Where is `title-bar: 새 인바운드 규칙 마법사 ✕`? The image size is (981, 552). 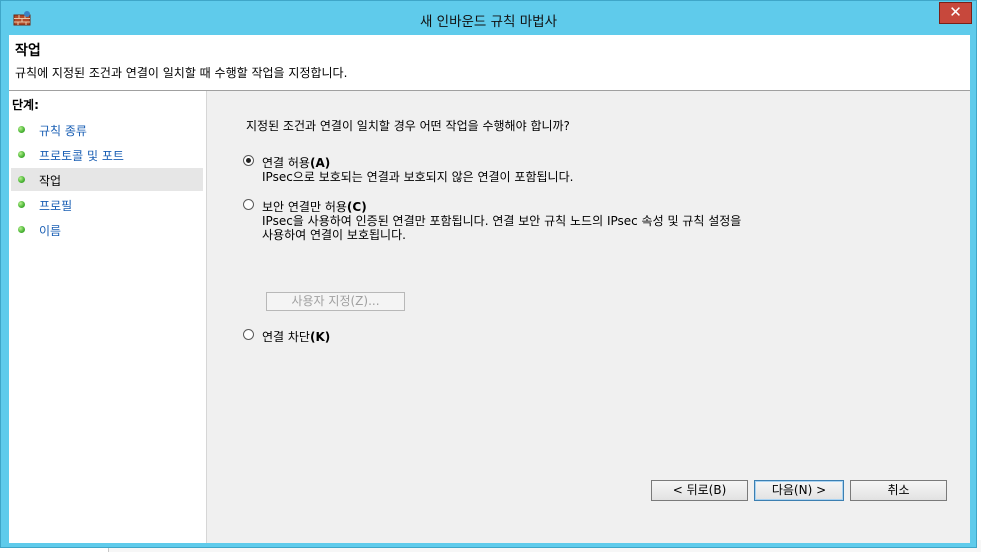 title-bar: 새 인바운드 규칙 마법사 ✕ is located at coordinates (488, 18).